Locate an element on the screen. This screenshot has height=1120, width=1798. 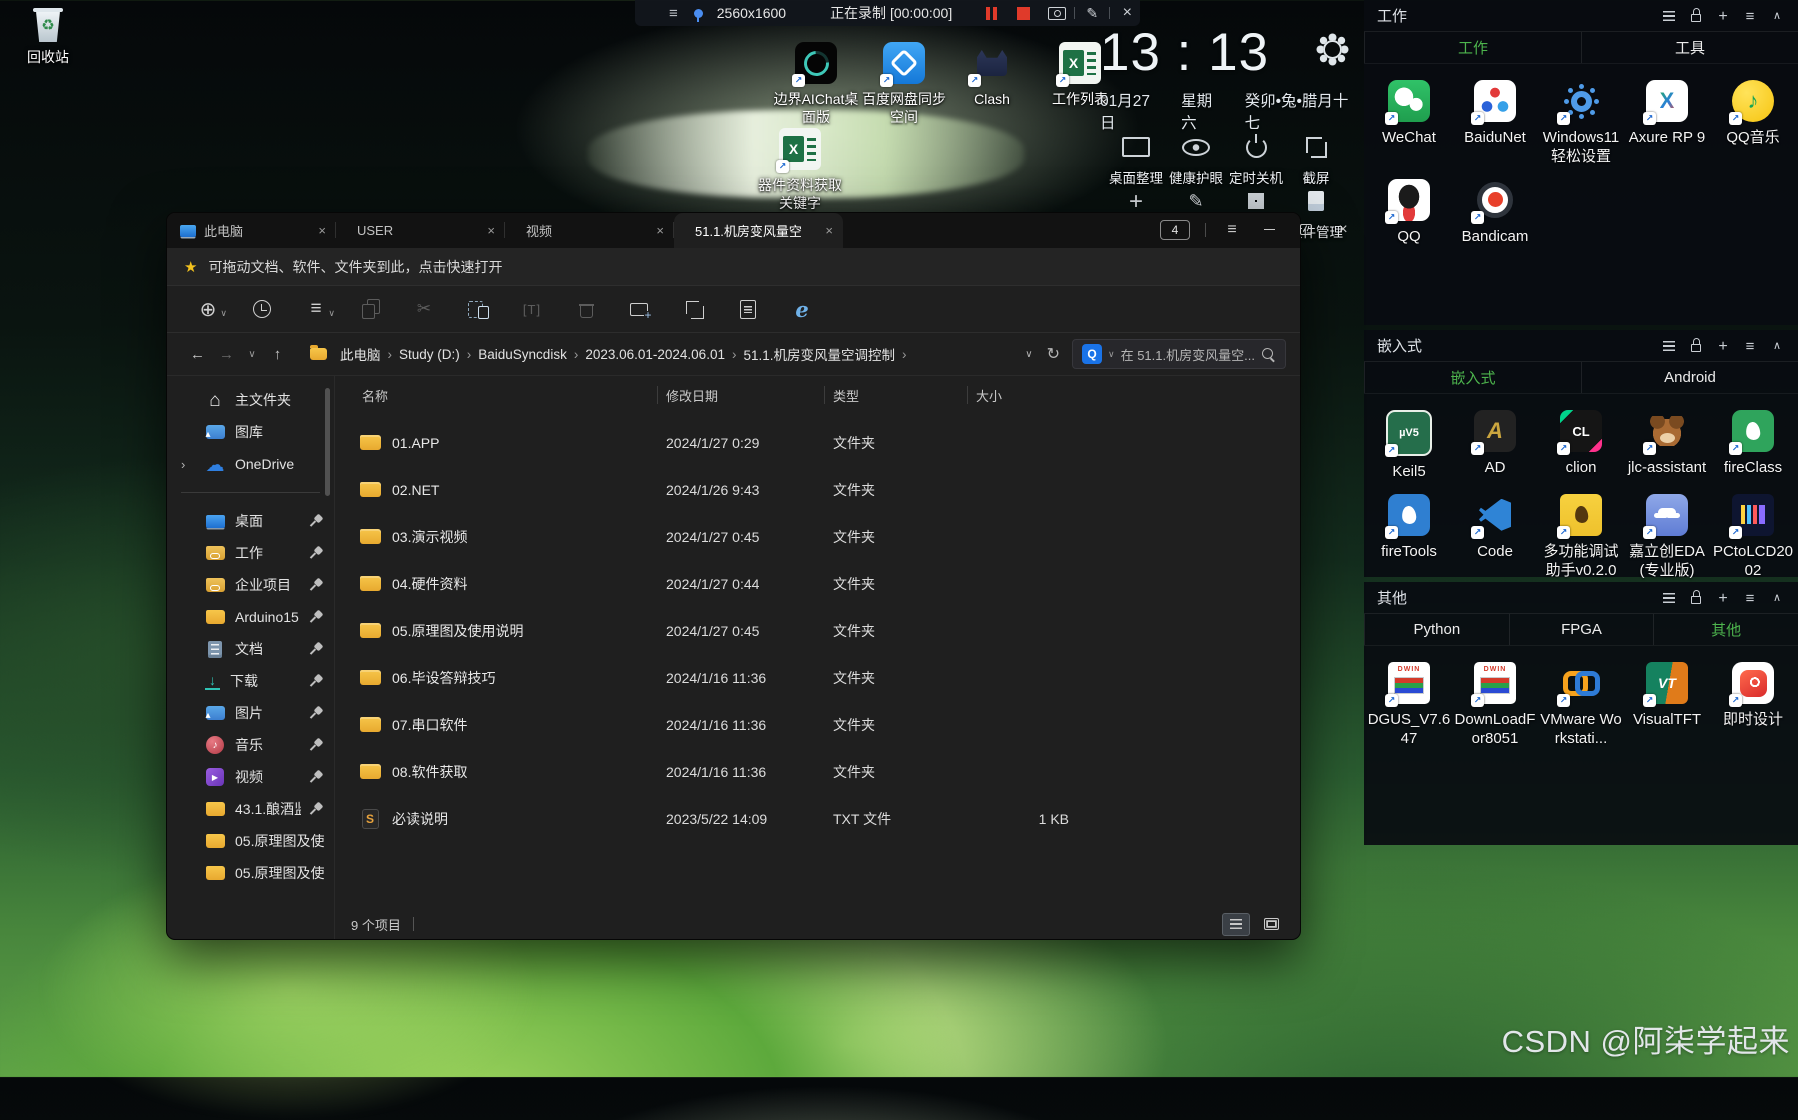
desktop-shortcut: Clash is located at coordinates (992, 84).